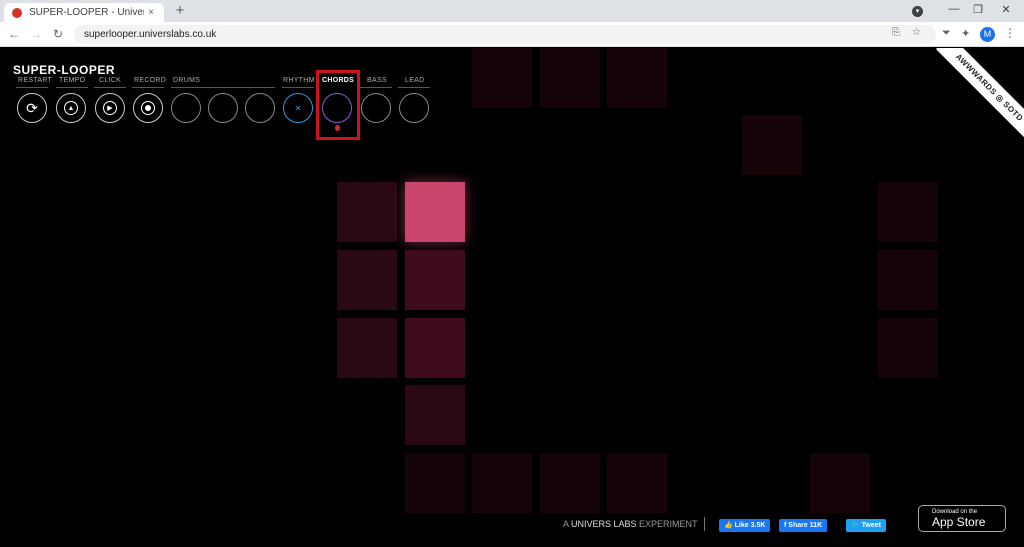  Describe the element at coordinates (151, 12) in the screenshot. I see `tab-close-icon: ×` at that location.